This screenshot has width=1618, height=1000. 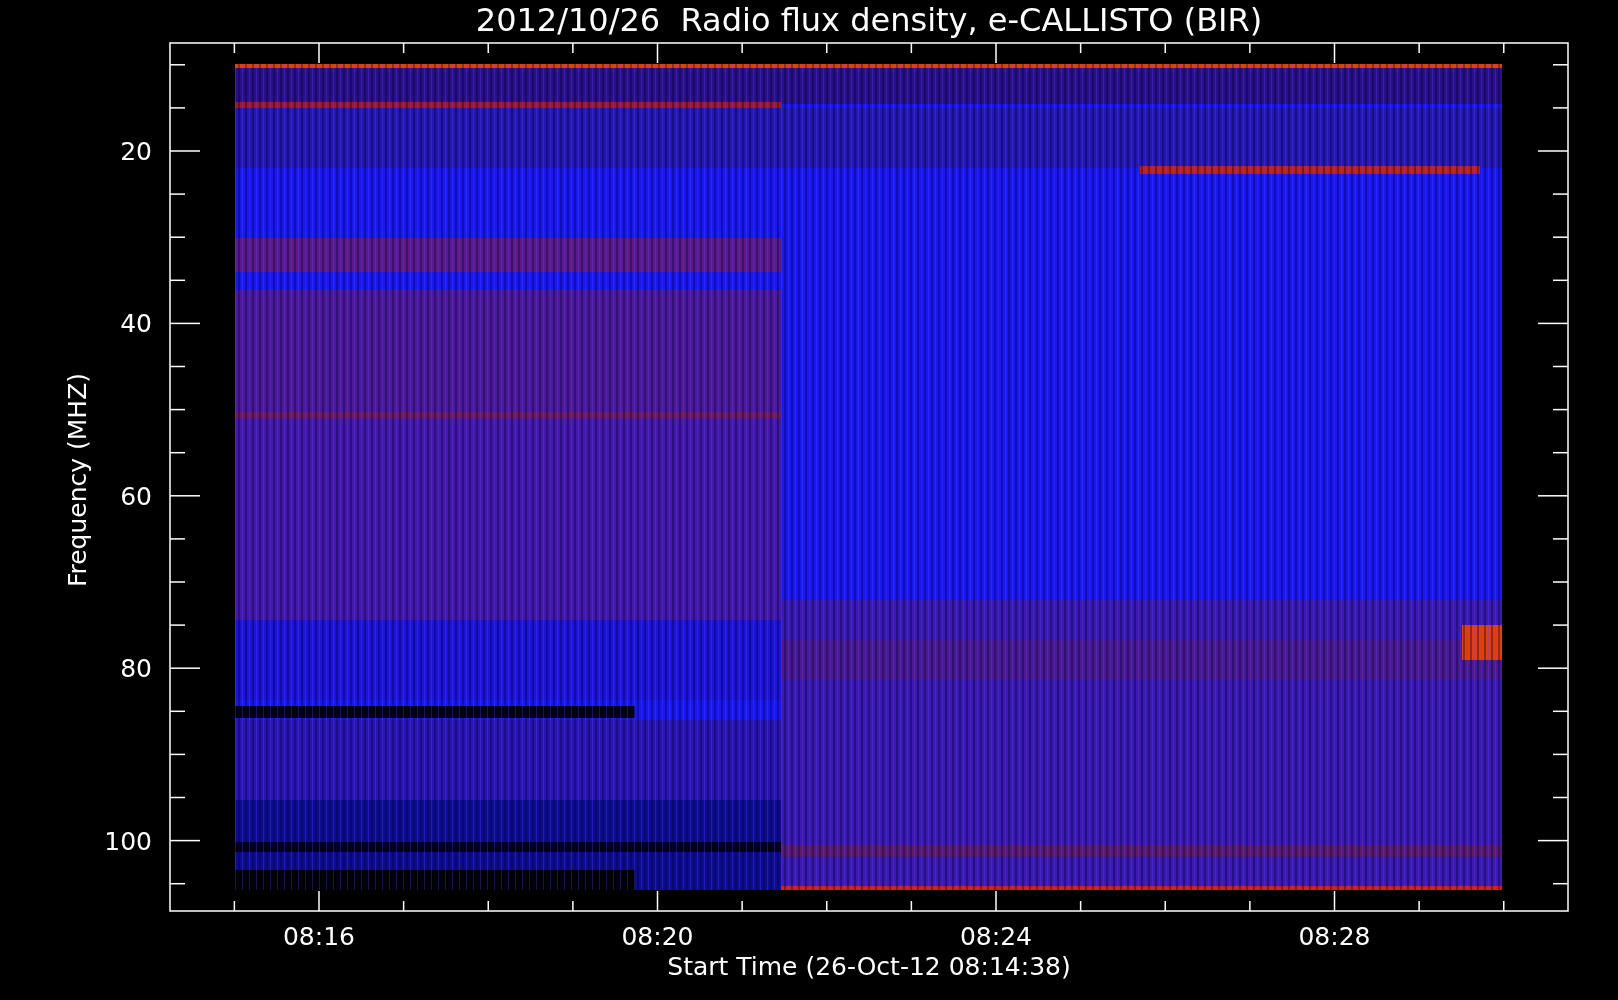 What do you see at coordinates (319, 936) in the screenshot?
I see `axis-tick-label: 08:16` at bounding box center [319, 936].